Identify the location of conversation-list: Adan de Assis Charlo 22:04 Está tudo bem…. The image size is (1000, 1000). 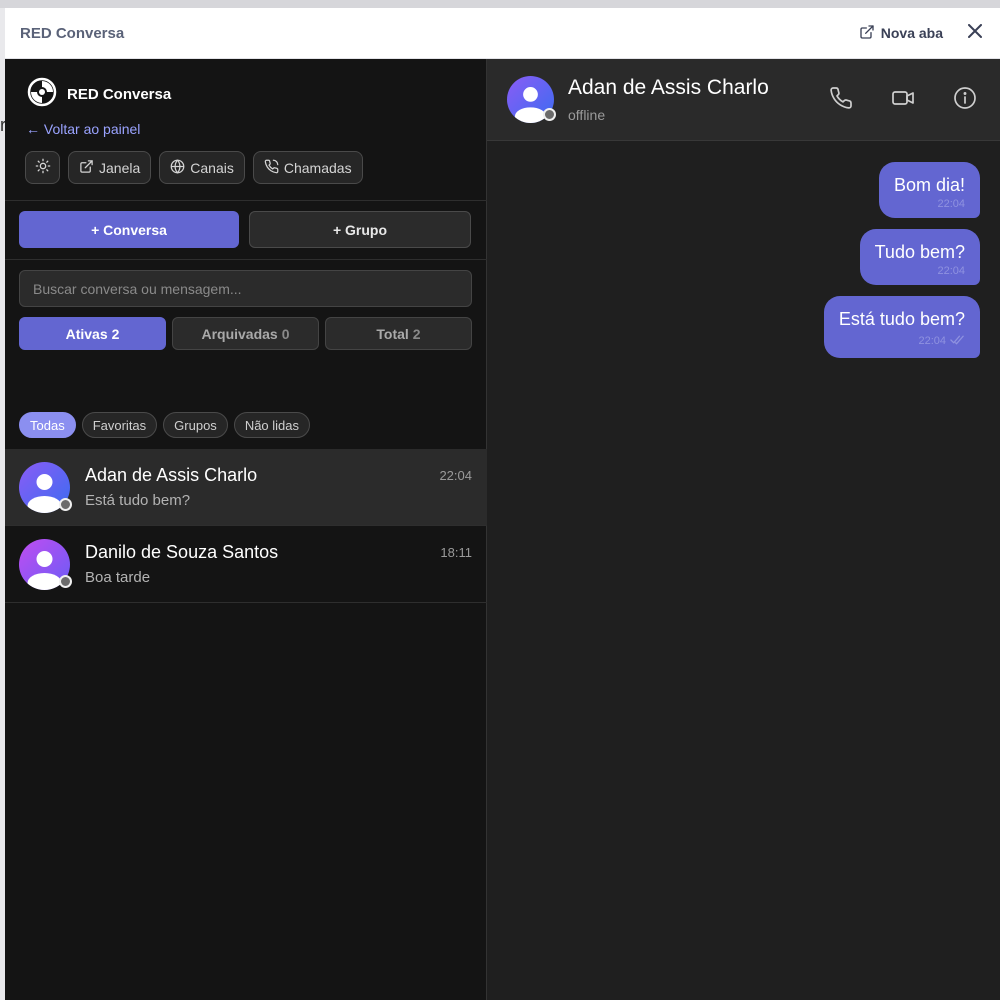
(246, 526).